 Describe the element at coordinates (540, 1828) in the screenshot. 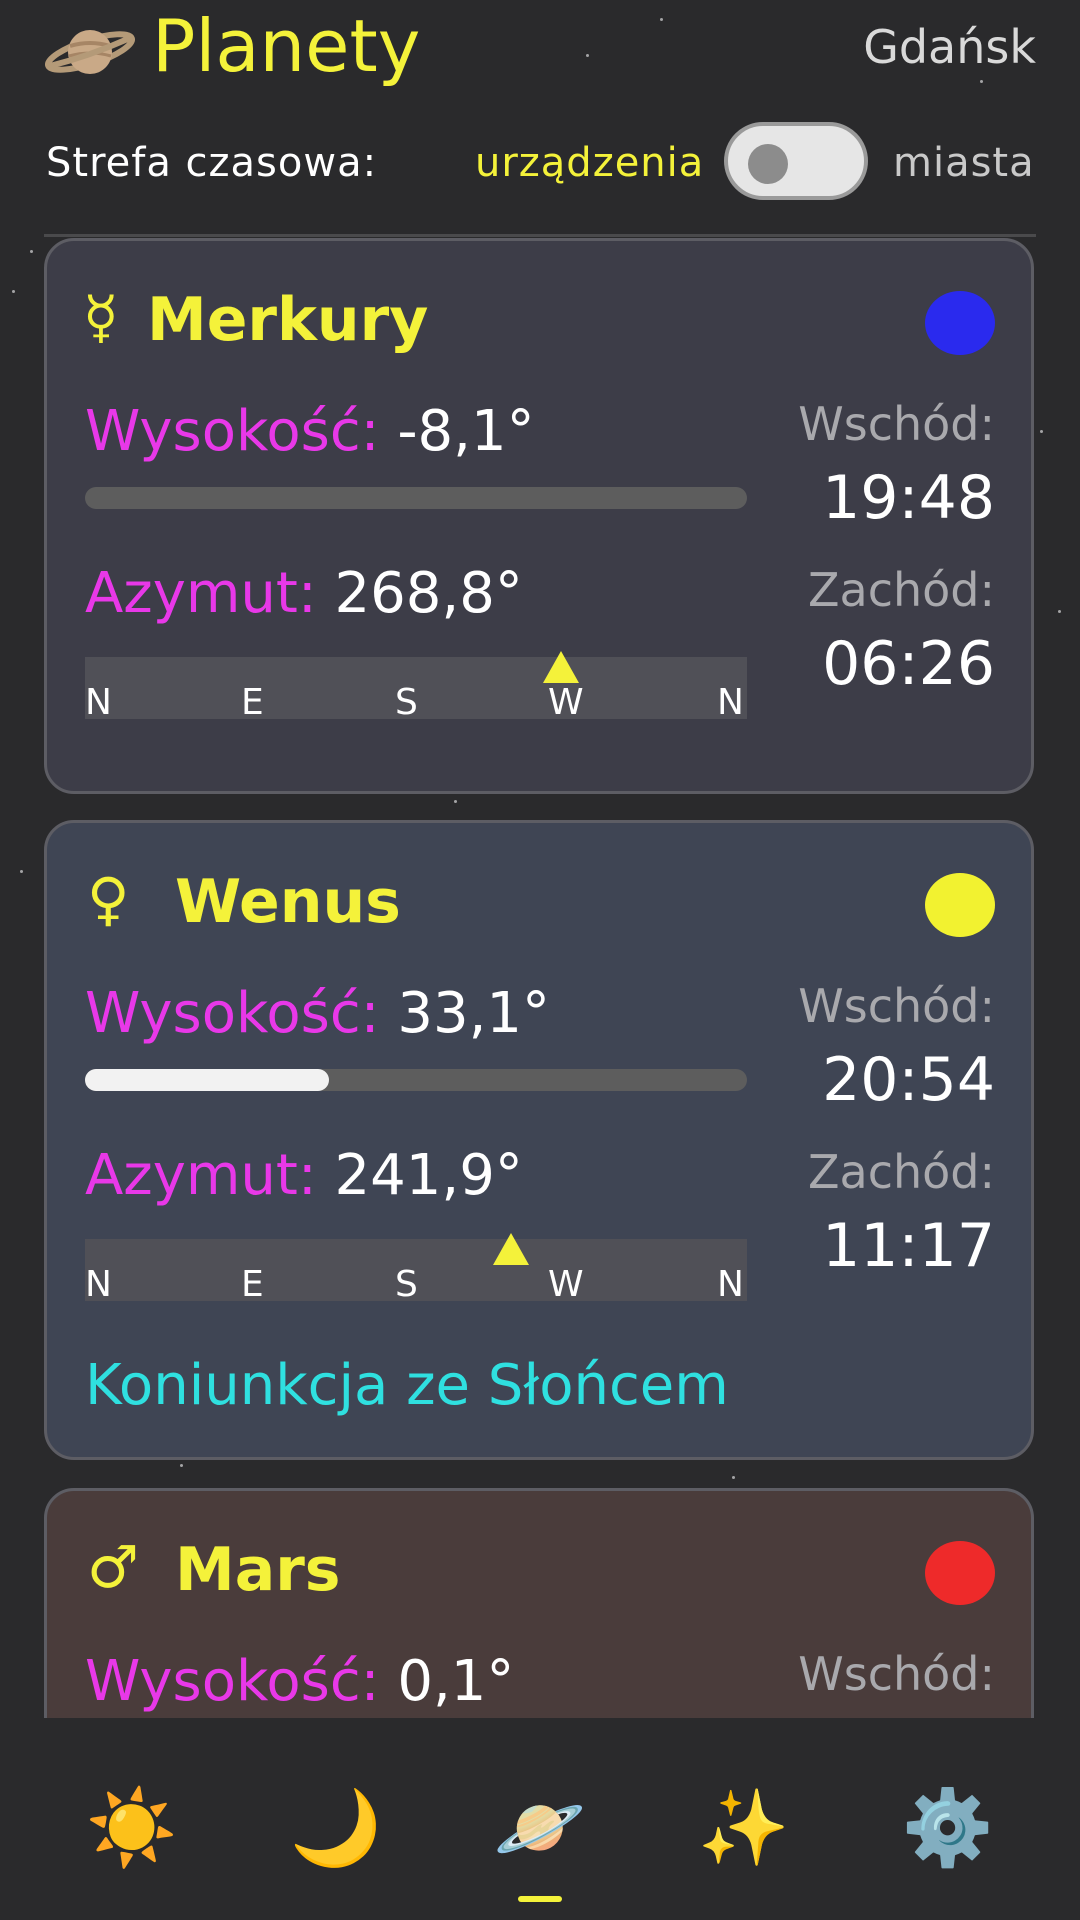

I see `planet-icon: 🪐` at that location.